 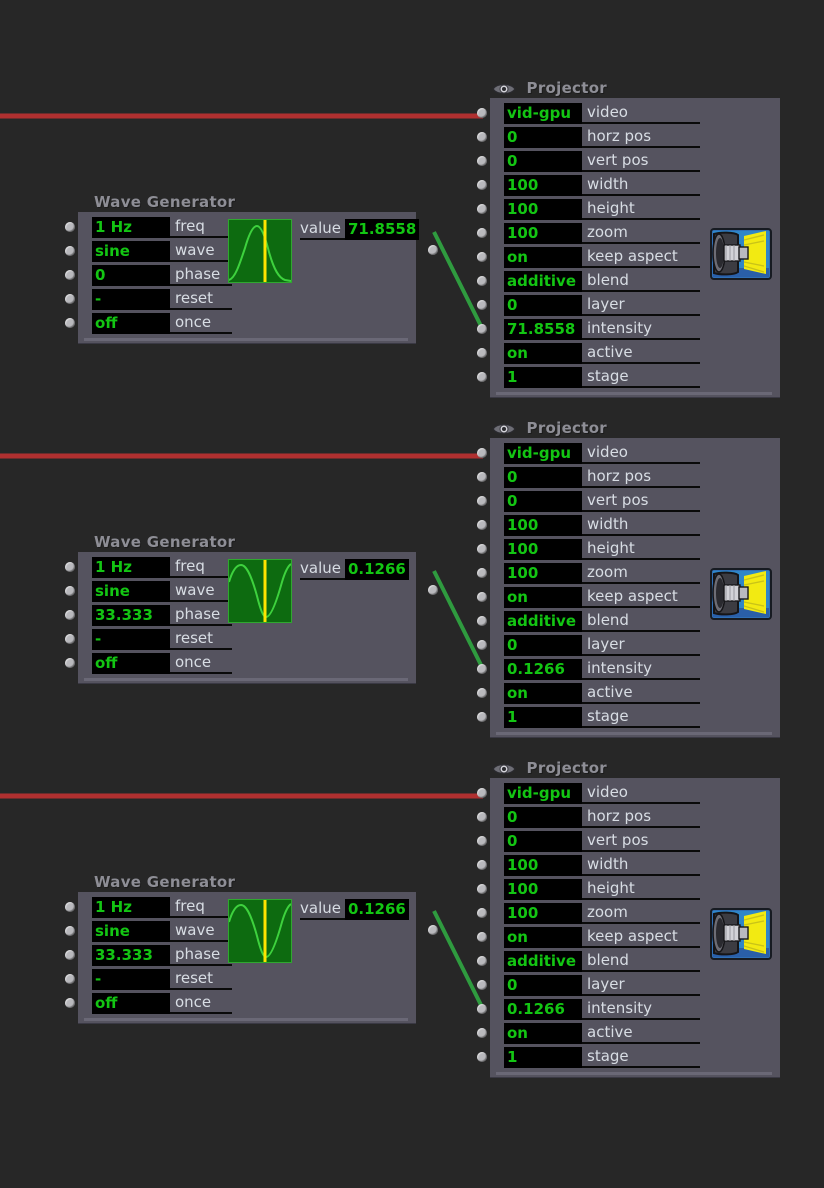 I want to click on param-value-wave: sine, so click(x=131, y=591).